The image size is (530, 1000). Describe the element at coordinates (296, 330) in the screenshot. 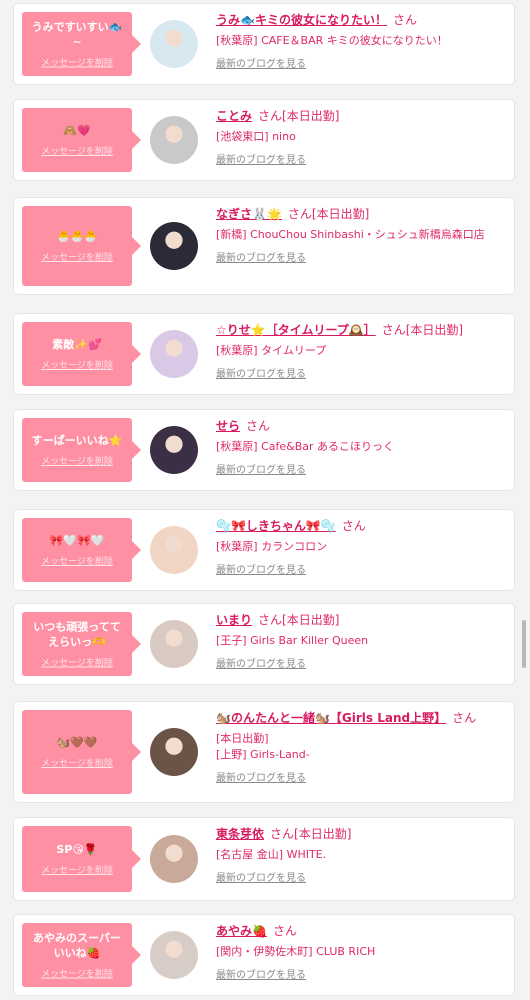

I see `cast-name-link: ☆りせ⭐［タイムリープ🕰️］` at that location.